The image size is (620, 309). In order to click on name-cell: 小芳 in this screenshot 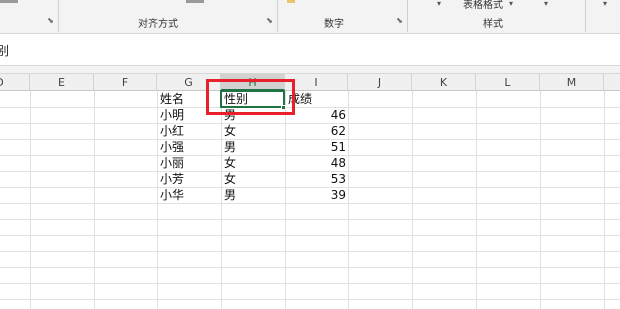, I will do `click(189, 179)`.